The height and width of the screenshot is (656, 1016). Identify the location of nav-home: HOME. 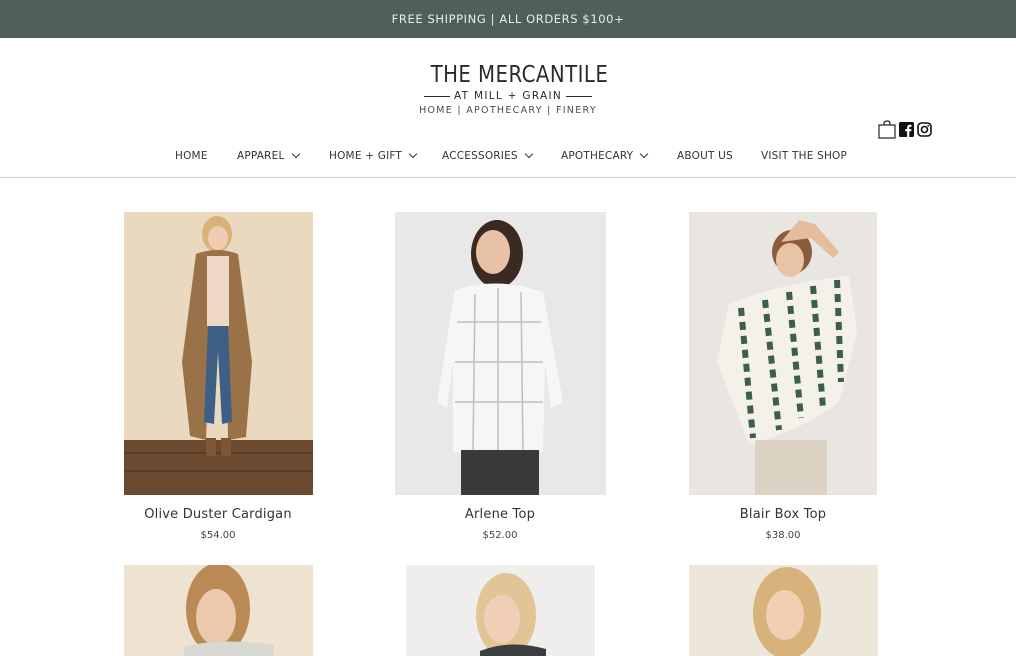
(191, 156).